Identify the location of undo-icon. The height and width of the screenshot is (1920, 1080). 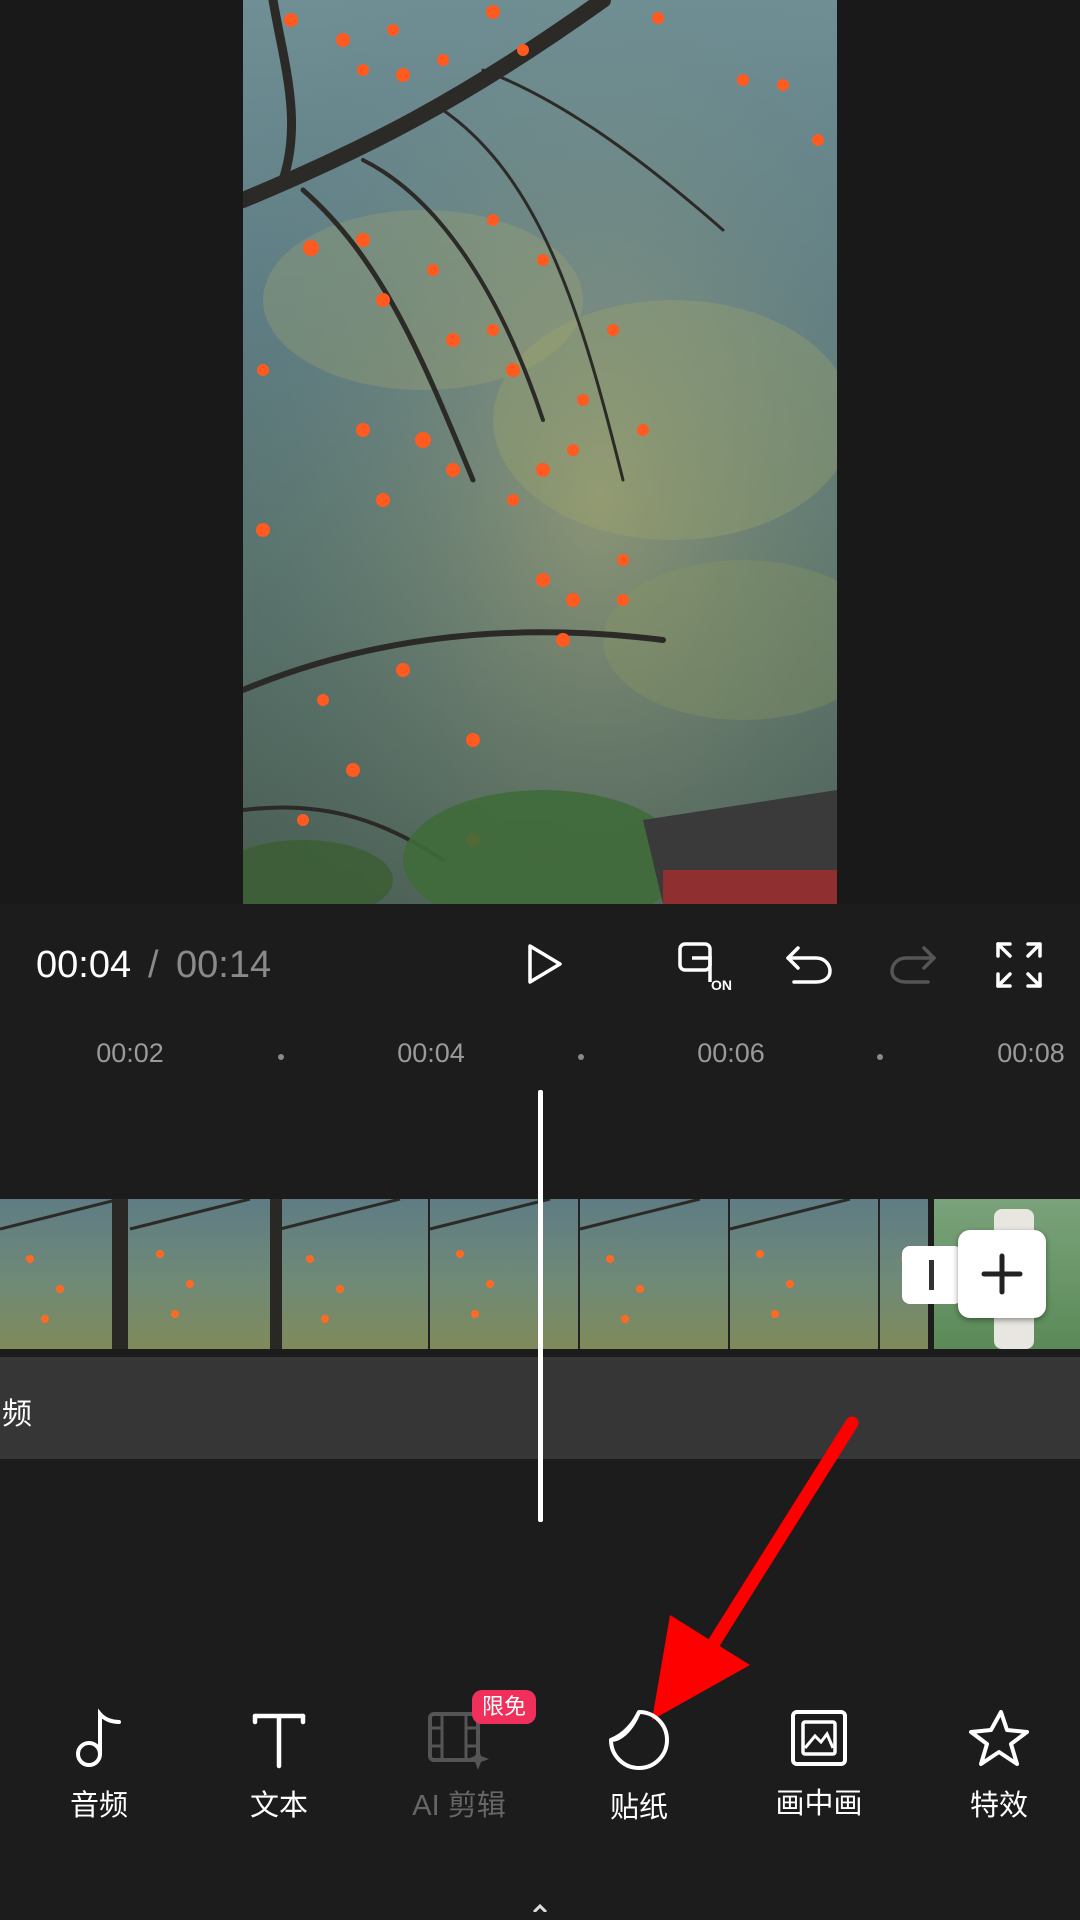
(809, 964).